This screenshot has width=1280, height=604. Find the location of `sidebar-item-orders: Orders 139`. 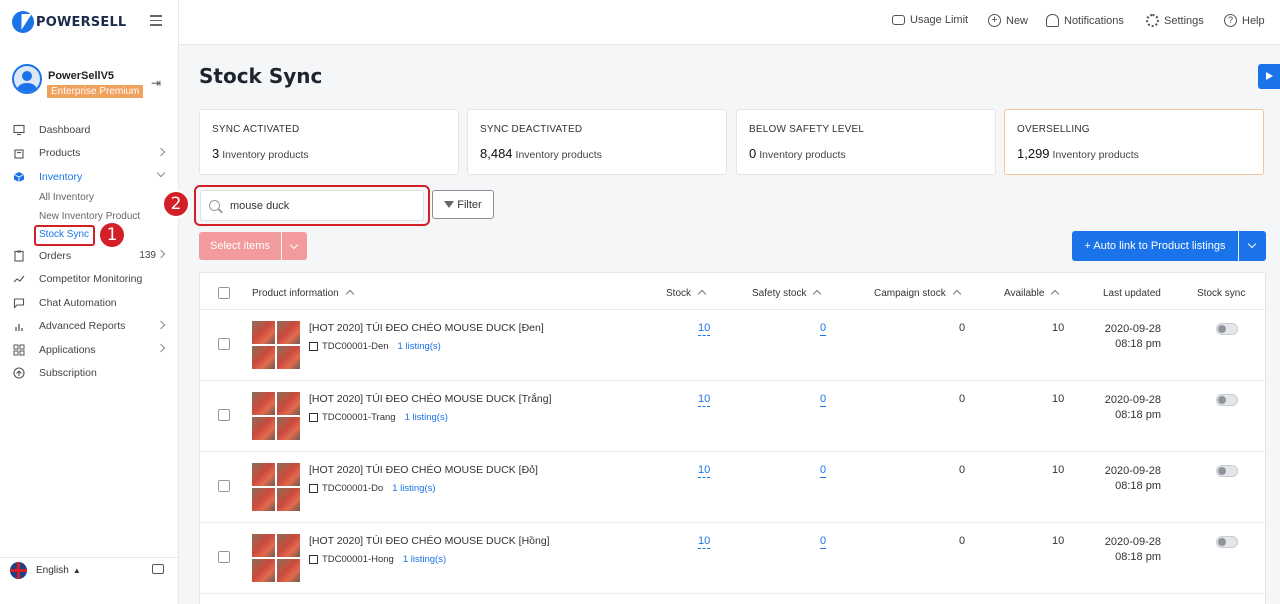

sidebar-item-orders: Orders 139 is located at coordinates (89, 256).